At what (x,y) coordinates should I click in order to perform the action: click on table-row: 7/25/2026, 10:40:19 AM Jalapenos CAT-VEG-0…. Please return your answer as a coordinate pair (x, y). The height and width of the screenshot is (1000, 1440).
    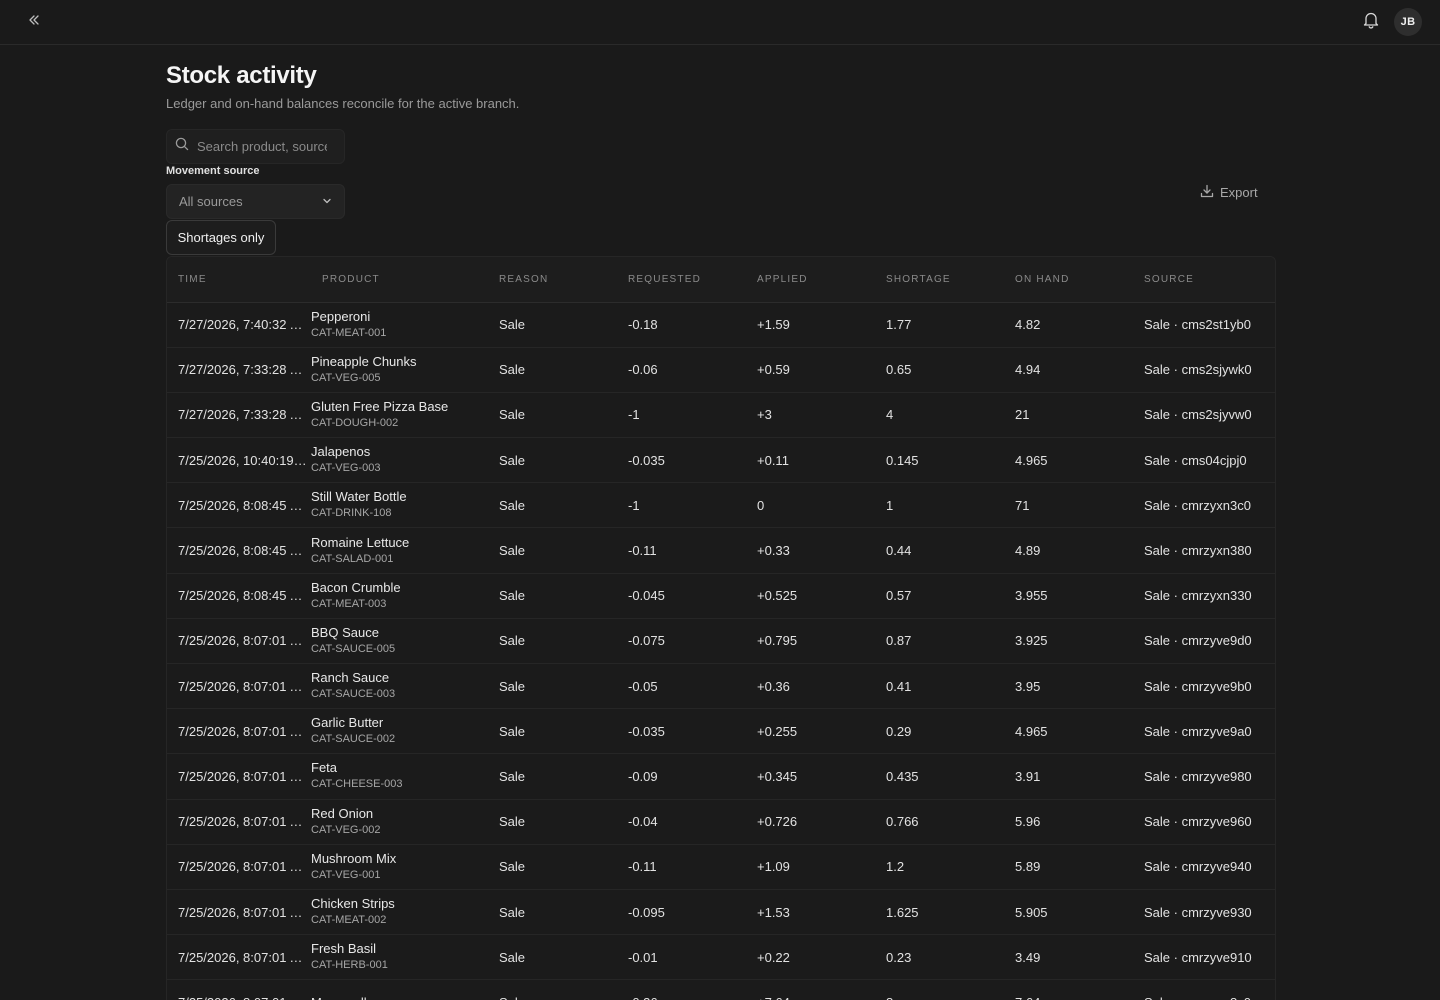
    Looking at the image, I should click on (721, 460).